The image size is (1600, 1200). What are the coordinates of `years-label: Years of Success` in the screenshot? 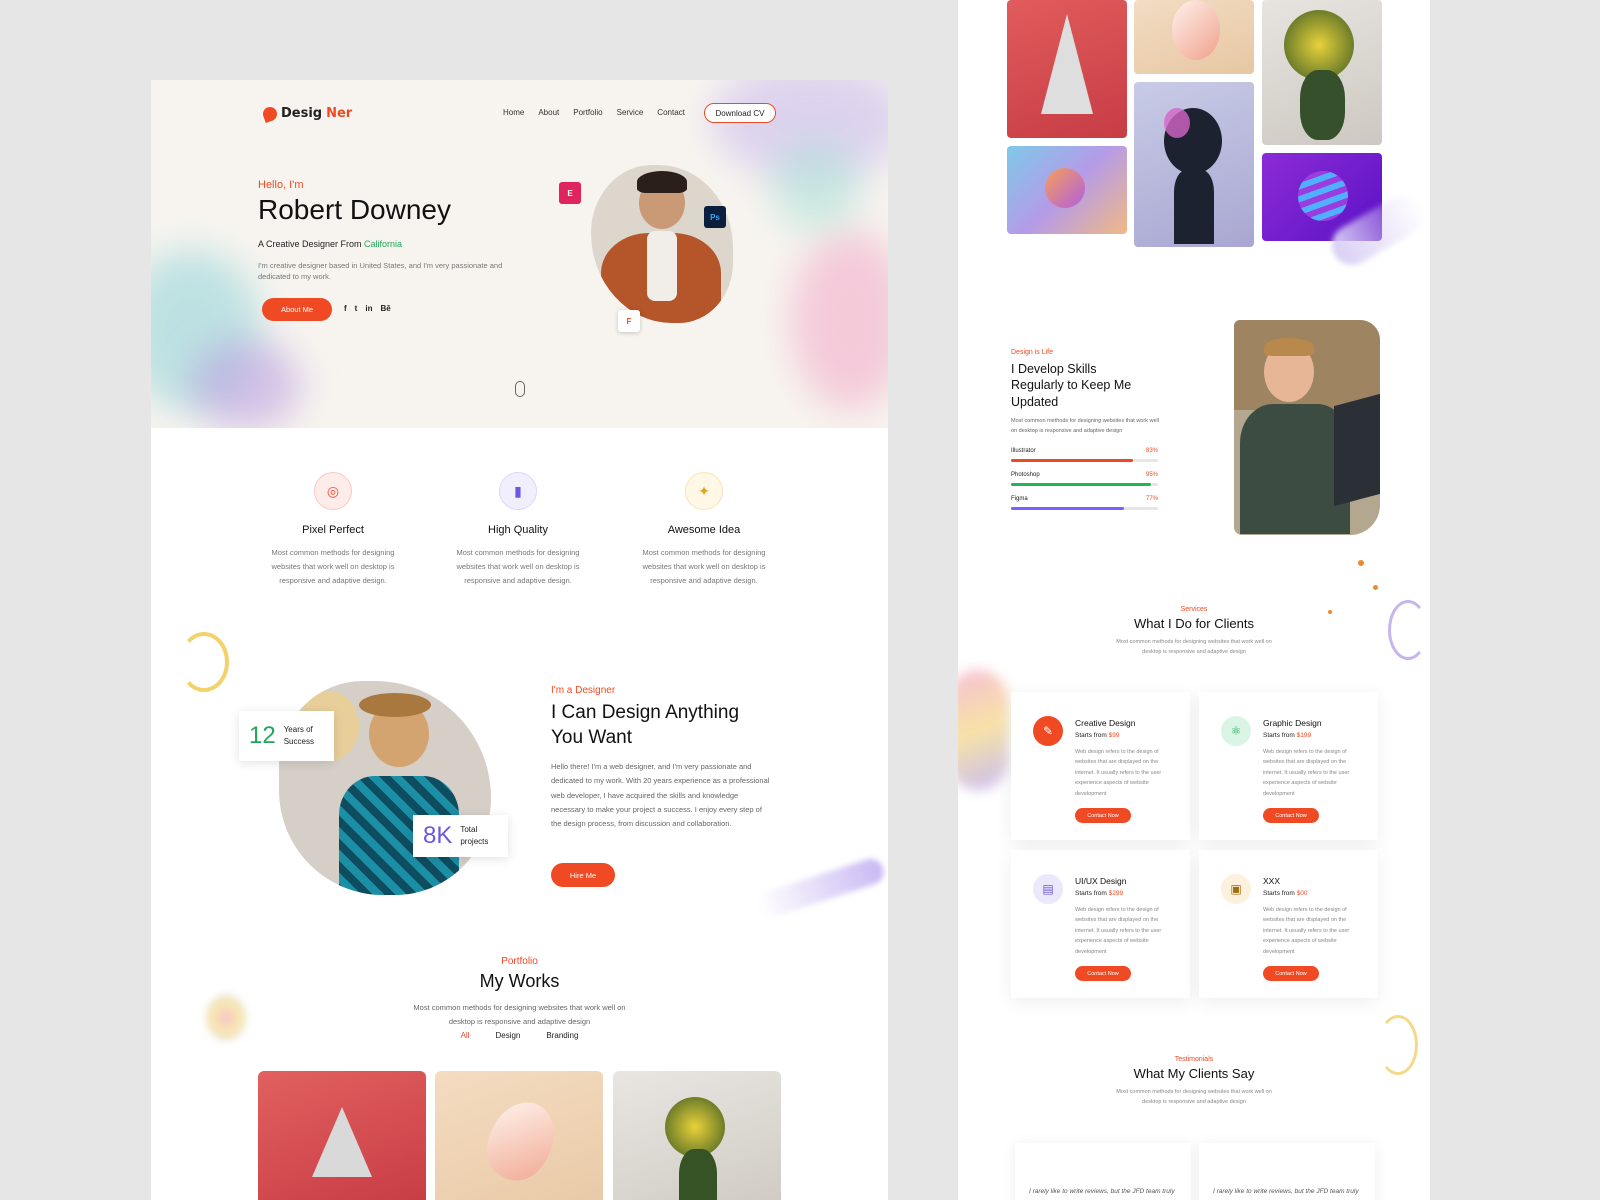 It's located at (298, 735).